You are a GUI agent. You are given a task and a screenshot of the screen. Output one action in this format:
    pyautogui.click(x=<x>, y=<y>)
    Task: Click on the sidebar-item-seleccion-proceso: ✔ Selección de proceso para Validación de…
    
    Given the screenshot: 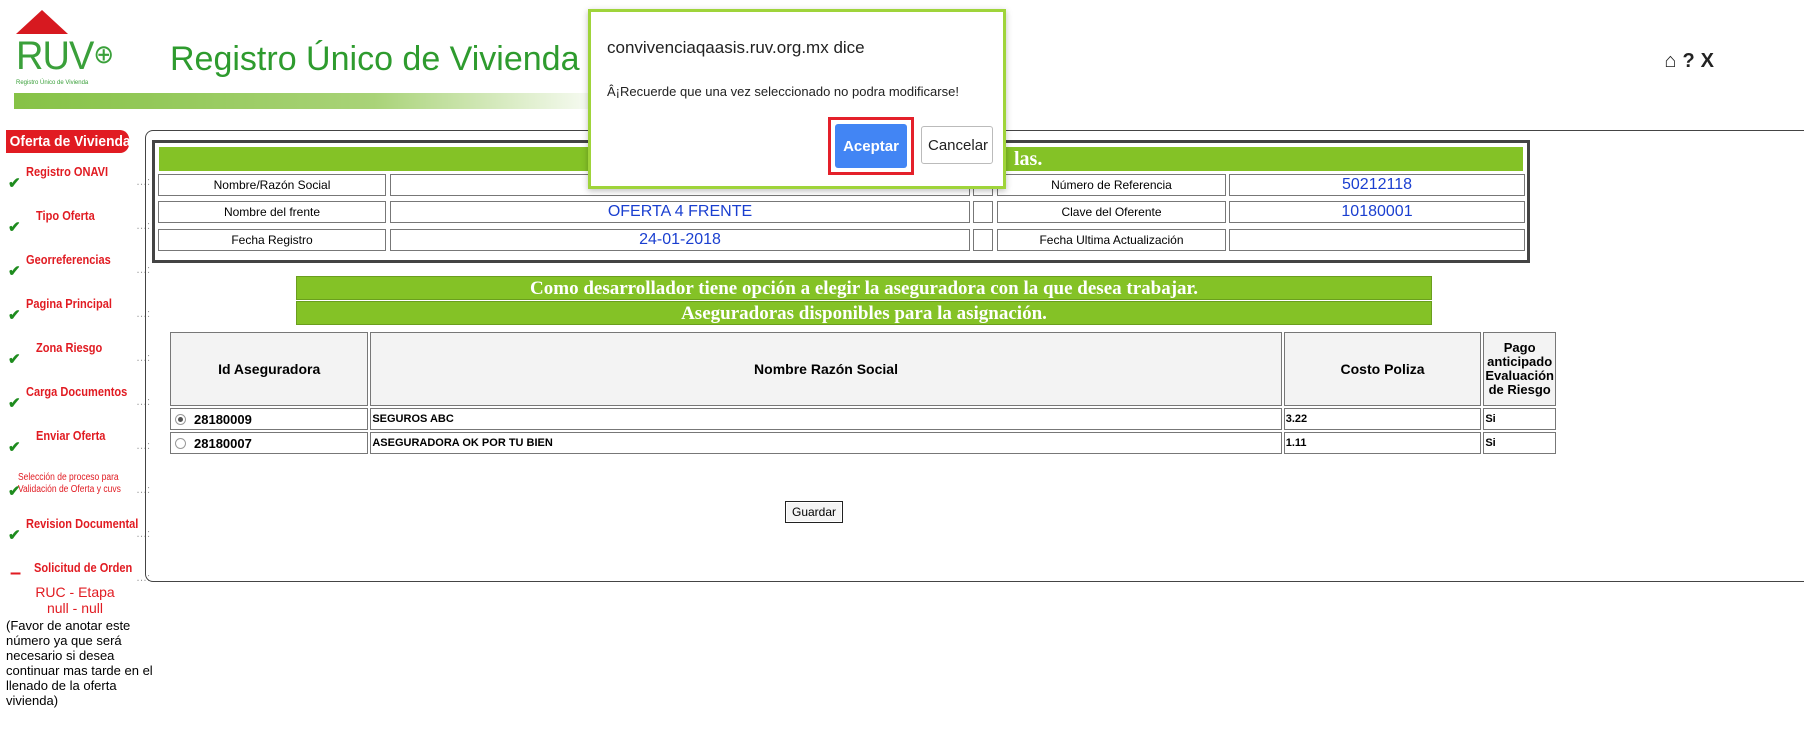 What is the action you would take?
    pyautogui.click(x=79, y=490)
    